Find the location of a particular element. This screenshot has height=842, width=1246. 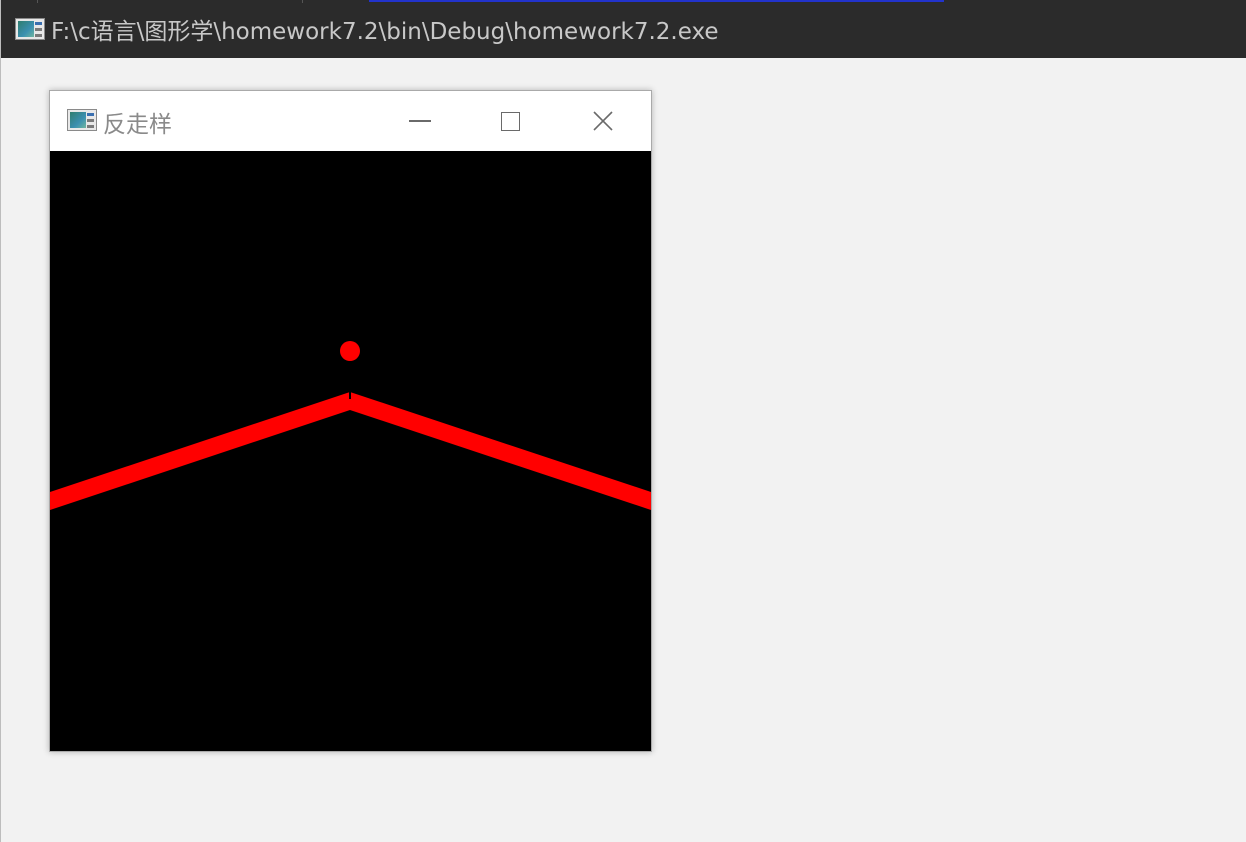

minimize-button is located at coordinates (420, 121).